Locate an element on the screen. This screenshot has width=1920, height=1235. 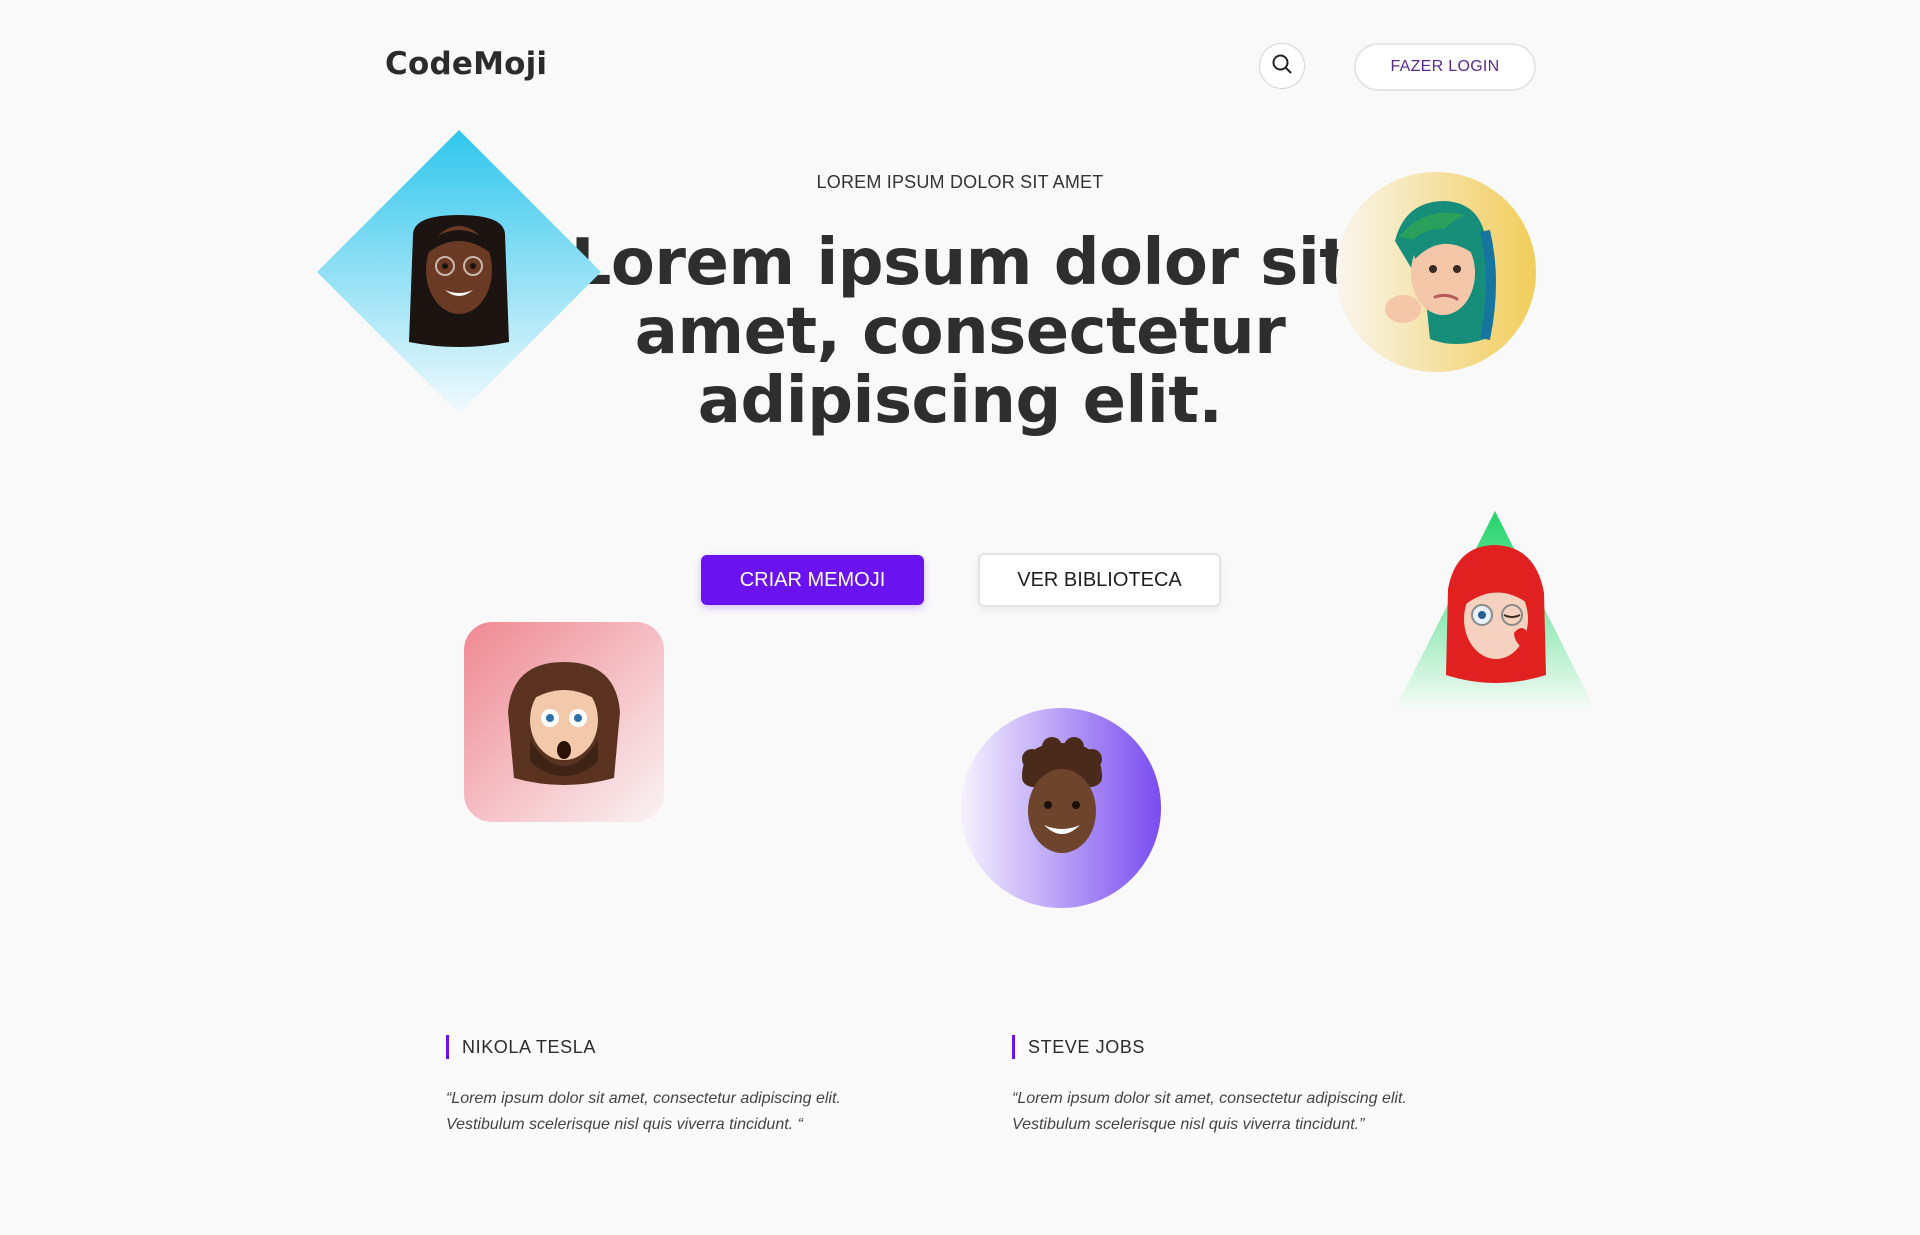
testimonial-author-name: STEVE JOBS is located at coordinates (1087, 1046).